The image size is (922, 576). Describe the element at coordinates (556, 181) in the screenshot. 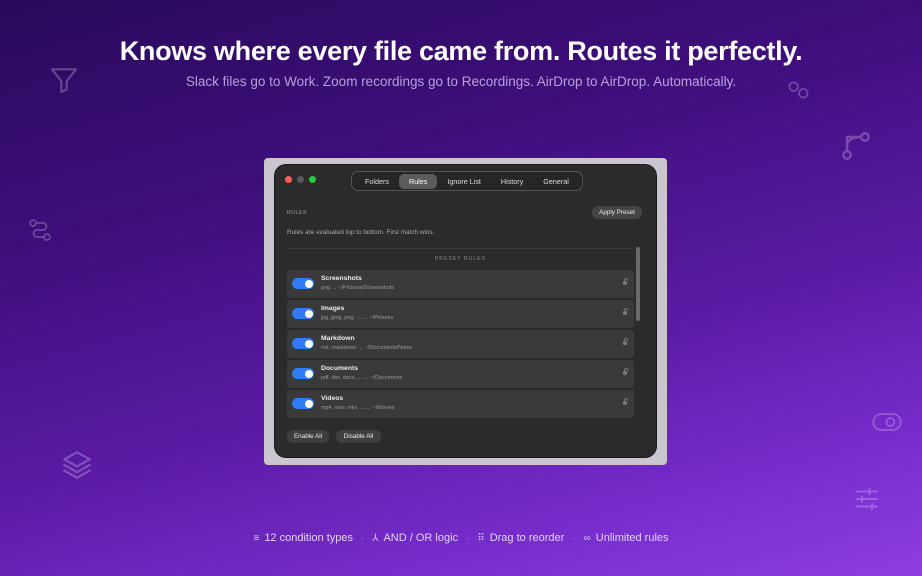

I see `tab-general: General` at that location.